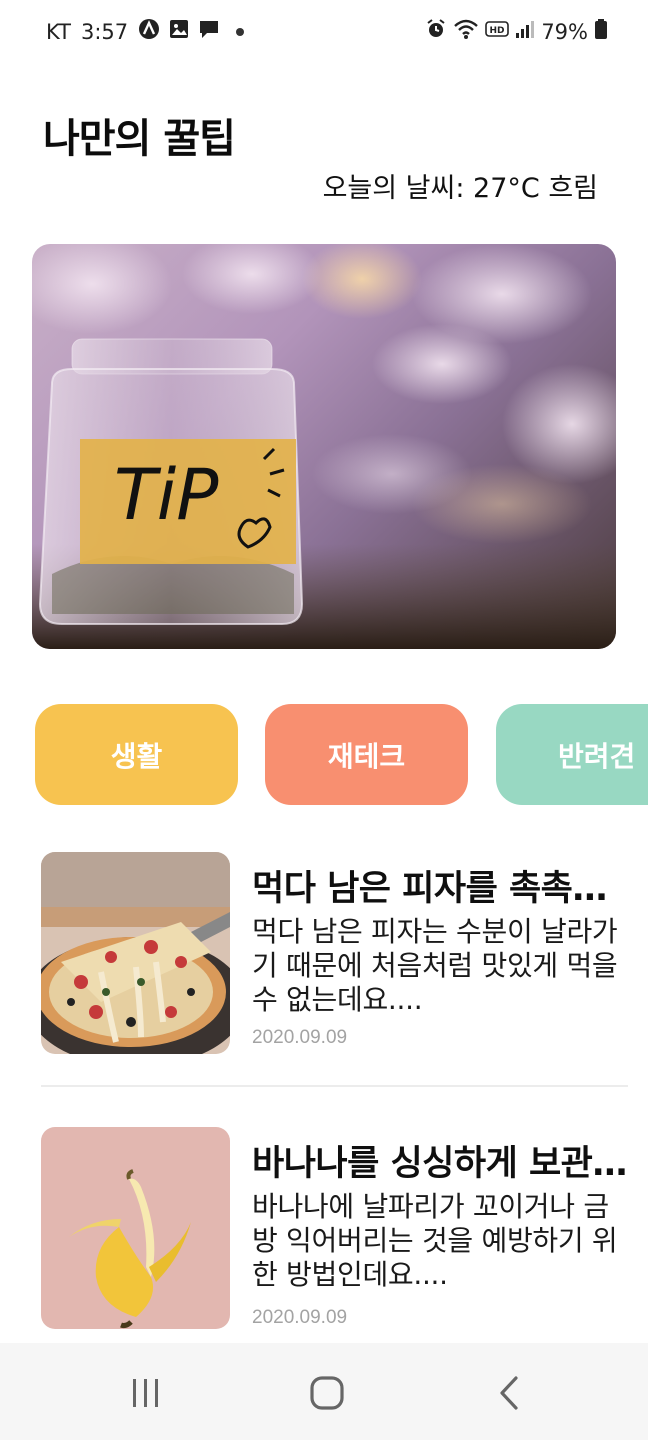 Image resolution: width=648 pixels, height=1440 pixels. I want to click on gallery-notification-icon, so click(179, 31).